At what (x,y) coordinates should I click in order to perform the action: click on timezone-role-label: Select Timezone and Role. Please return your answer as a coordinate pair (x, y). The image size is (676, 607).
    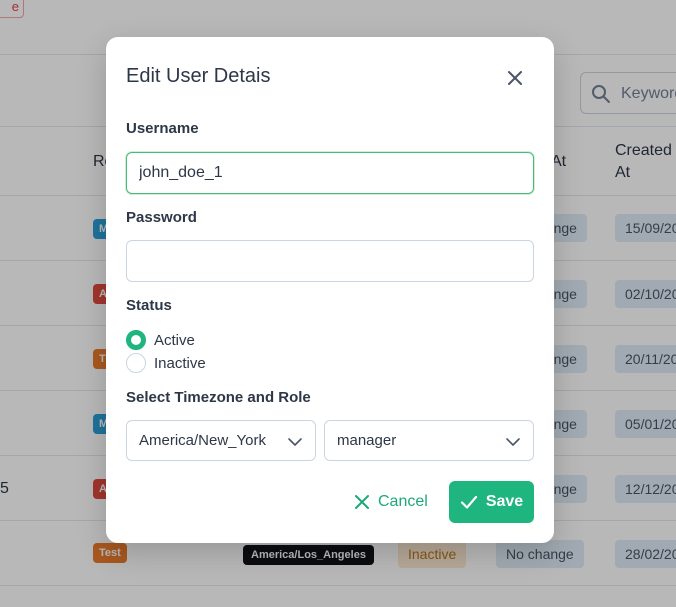
    Looking at the image, I should click on (218, 397).